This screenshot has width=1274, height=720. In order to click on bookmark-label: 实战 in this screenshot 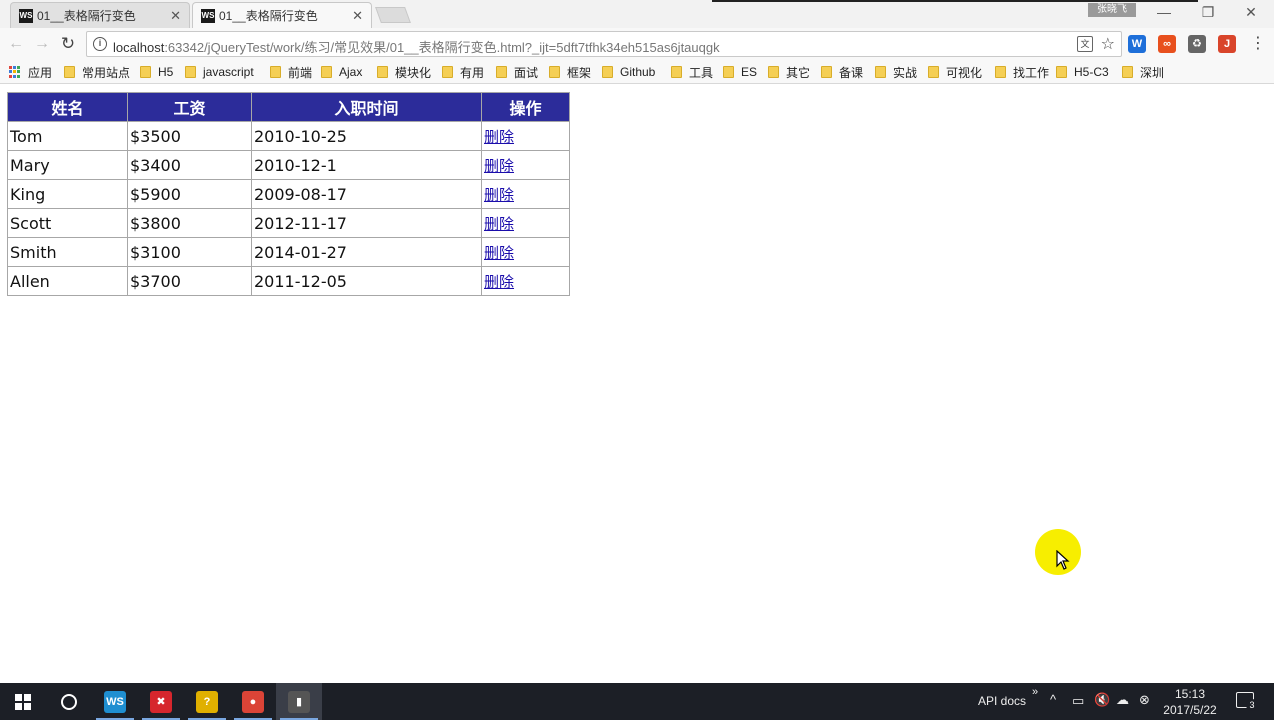, I will do `click(905, 72)`.